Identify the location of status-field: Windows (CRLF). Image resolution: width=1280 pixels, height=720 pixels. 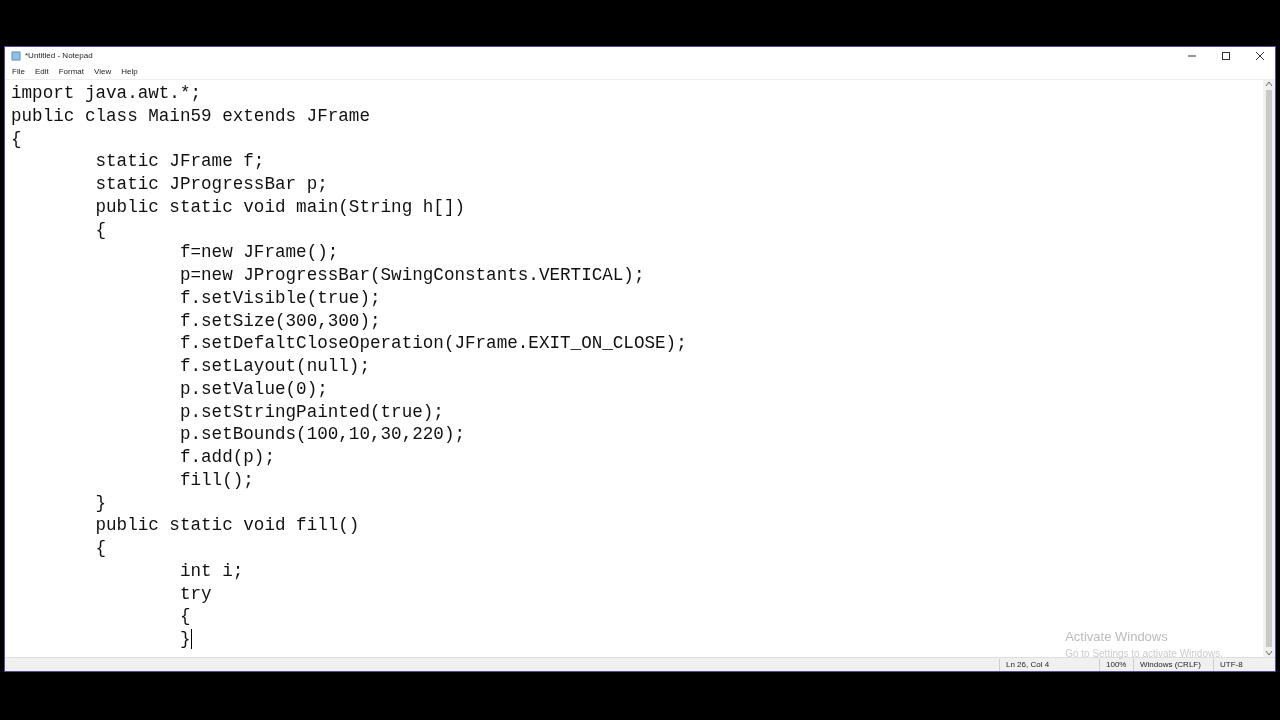
(1173, 664).